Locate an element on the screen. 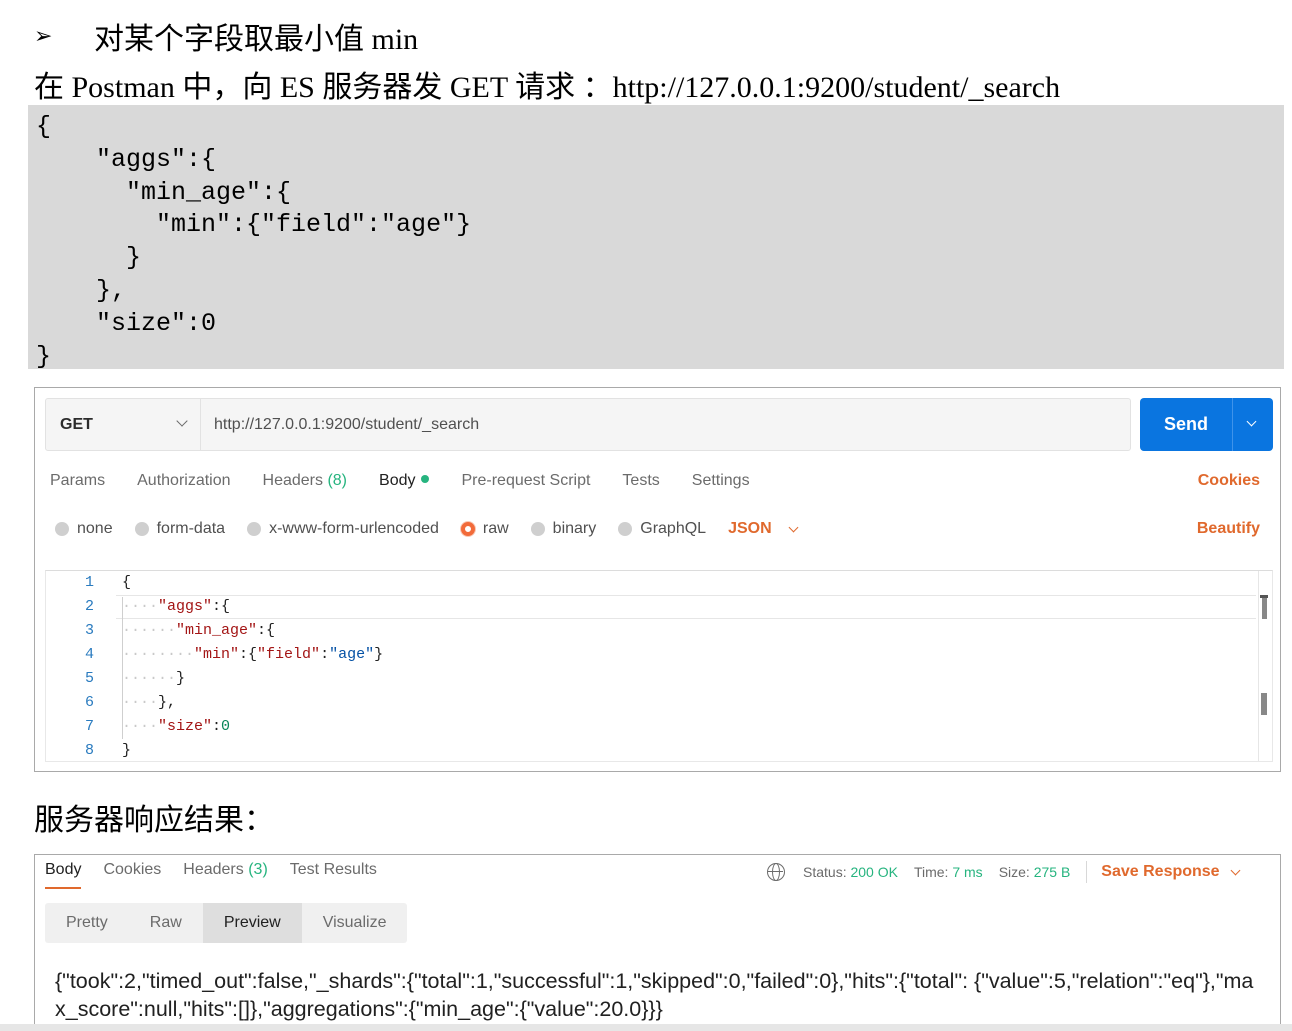 The image size is (1292, 1031). tab-headers: Headers (8) is located at coordinates (305, 484).